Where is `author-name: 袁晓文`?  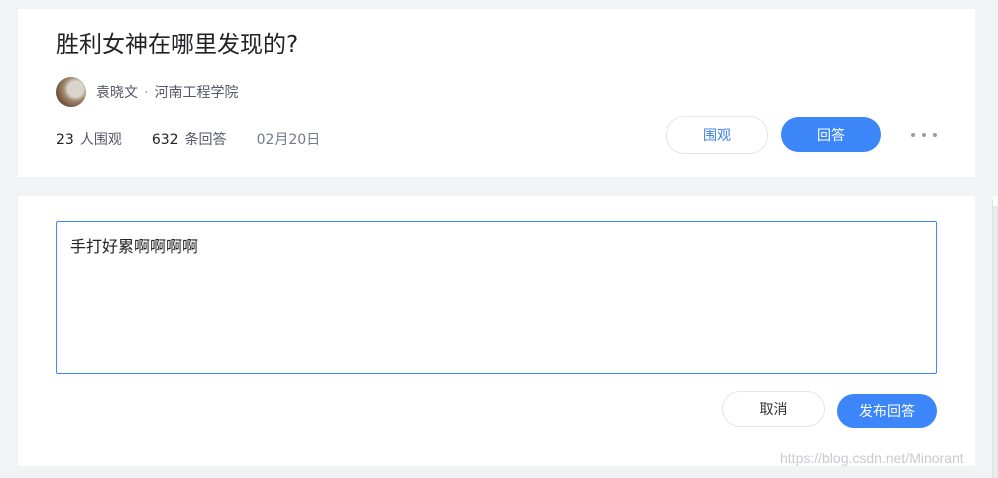
author-name: 袁晓文 is located at coordinates (117, 93).